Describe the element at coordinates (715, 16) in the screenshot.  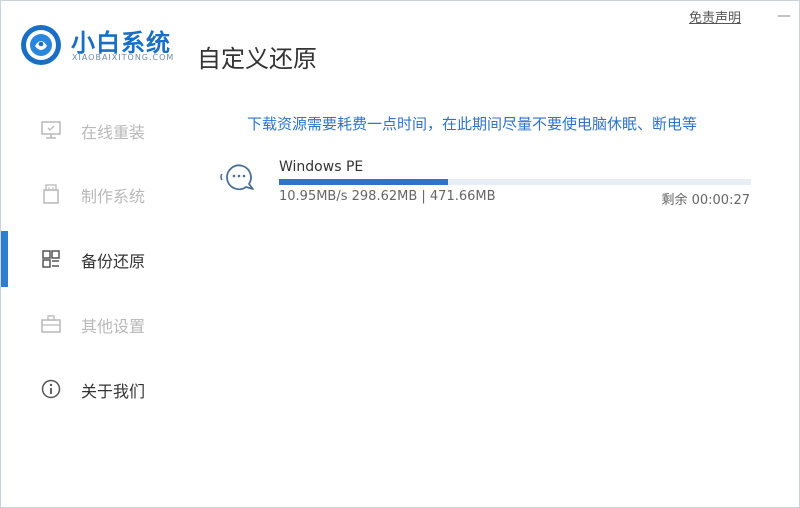
I see `disclaimer-link: 免责声明` at that location.